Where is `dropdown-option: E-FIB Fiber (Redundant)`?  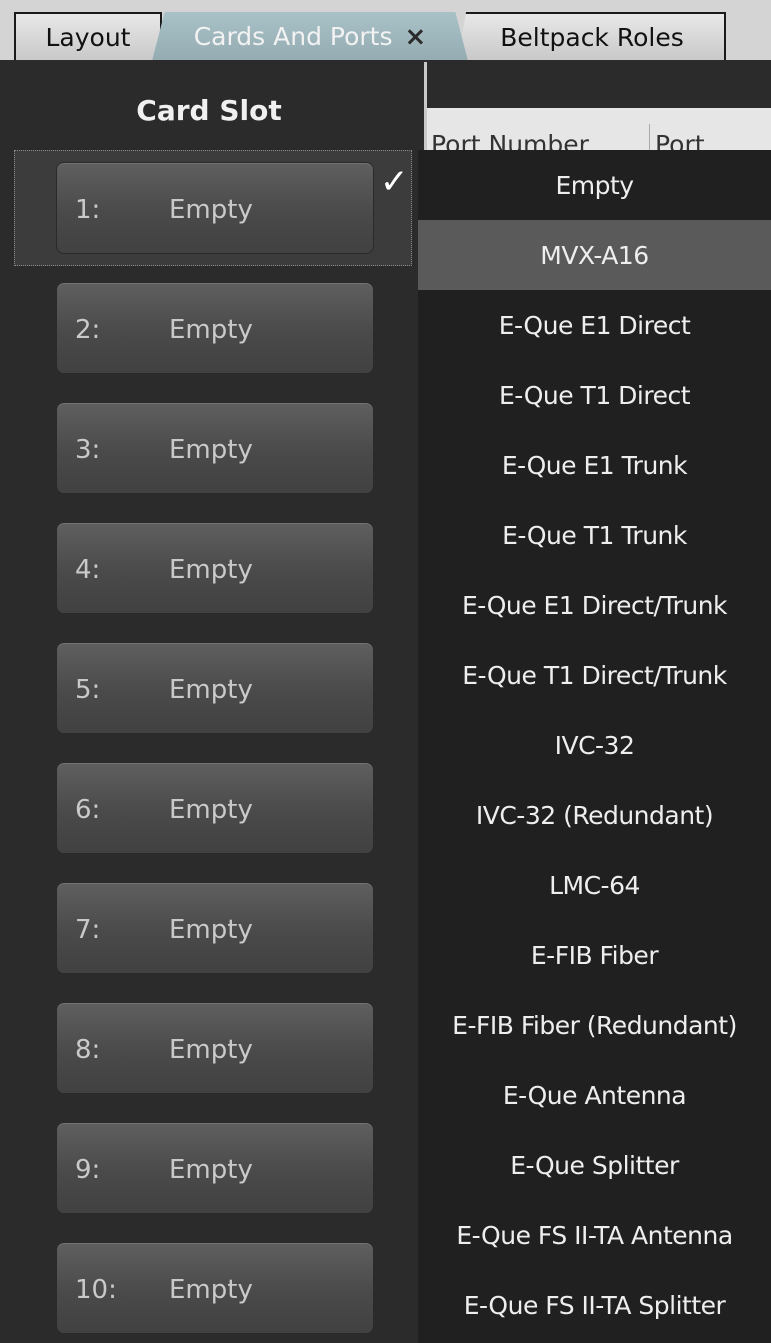 dropdown-option: E-FIB Fiber (Redundant) is located at coordinates (594, 1025).